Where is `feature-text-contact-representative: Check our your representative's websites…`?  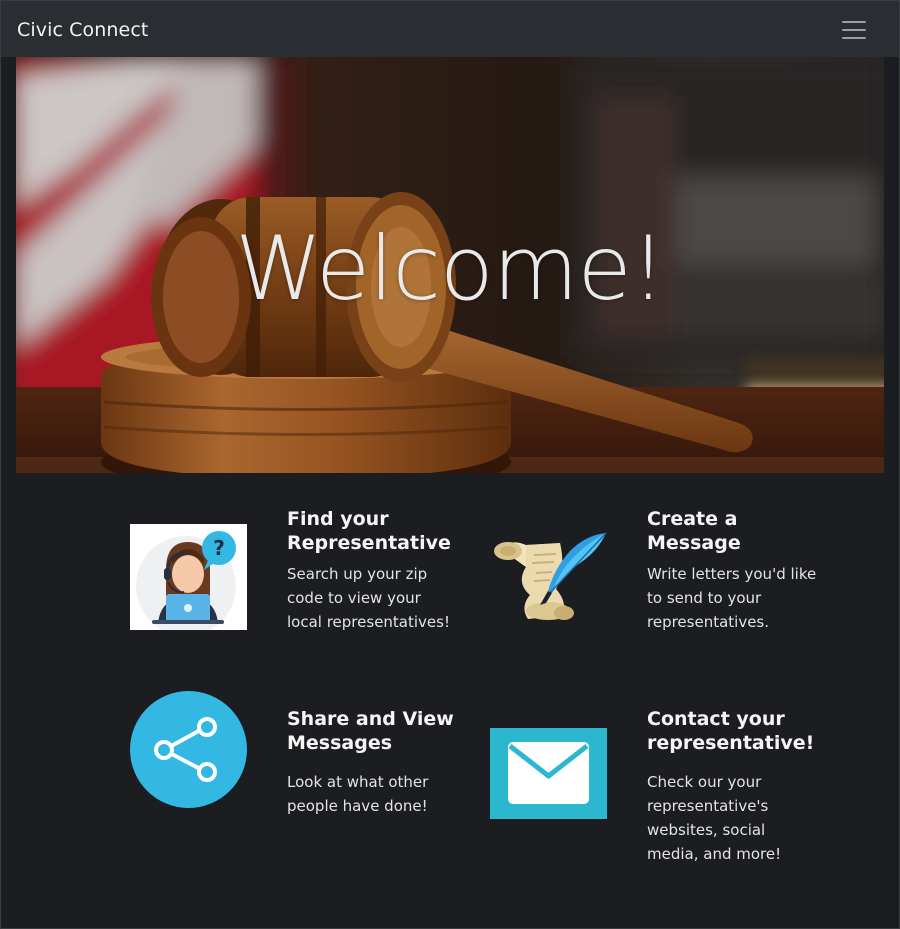 feature-text-contact-representative: Check our your representative's websites… is located at coordinates (714, 818).